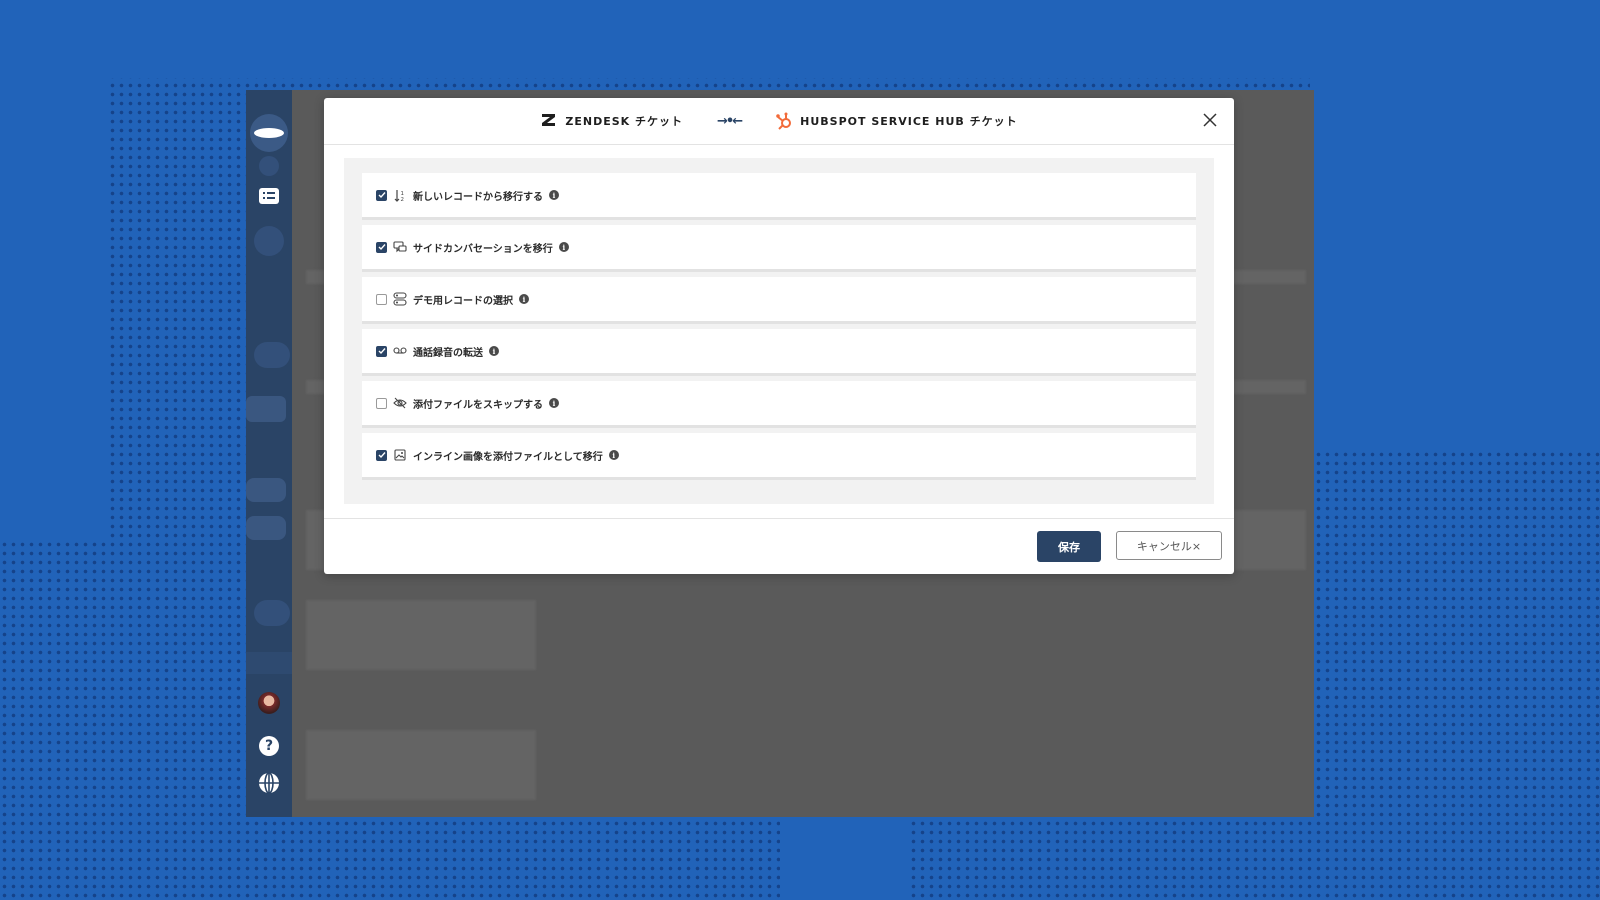 This screenshot has width=1600, height=900. What do you see at coordinates (448, 353) in the screenshot?
I see `option-label: 通話録音の転送` at bounding box center [448, 353].